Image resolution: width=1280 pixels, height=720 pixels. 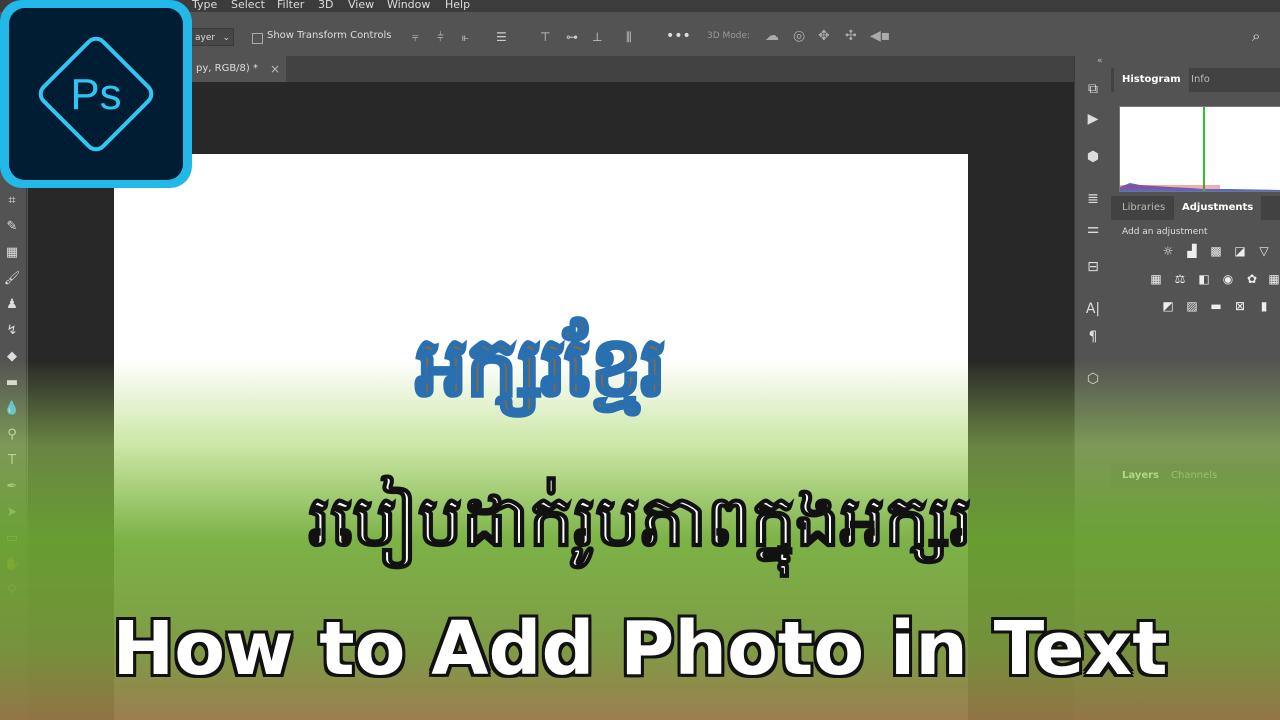 I want to click on document-tab: py, RGB/8) * ×, so click(x=238, y=69).